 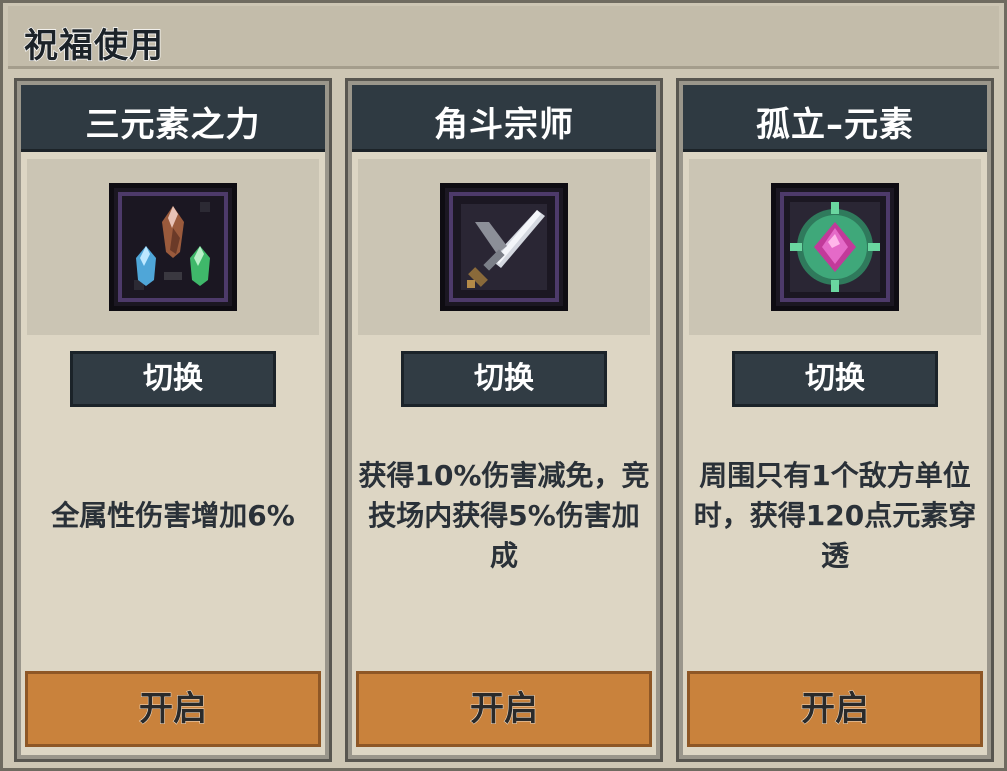 I want to click on blessing-description: 获得10%伤害减免，竞技场内获得5%伤害加成, so click(x=504, y=515).